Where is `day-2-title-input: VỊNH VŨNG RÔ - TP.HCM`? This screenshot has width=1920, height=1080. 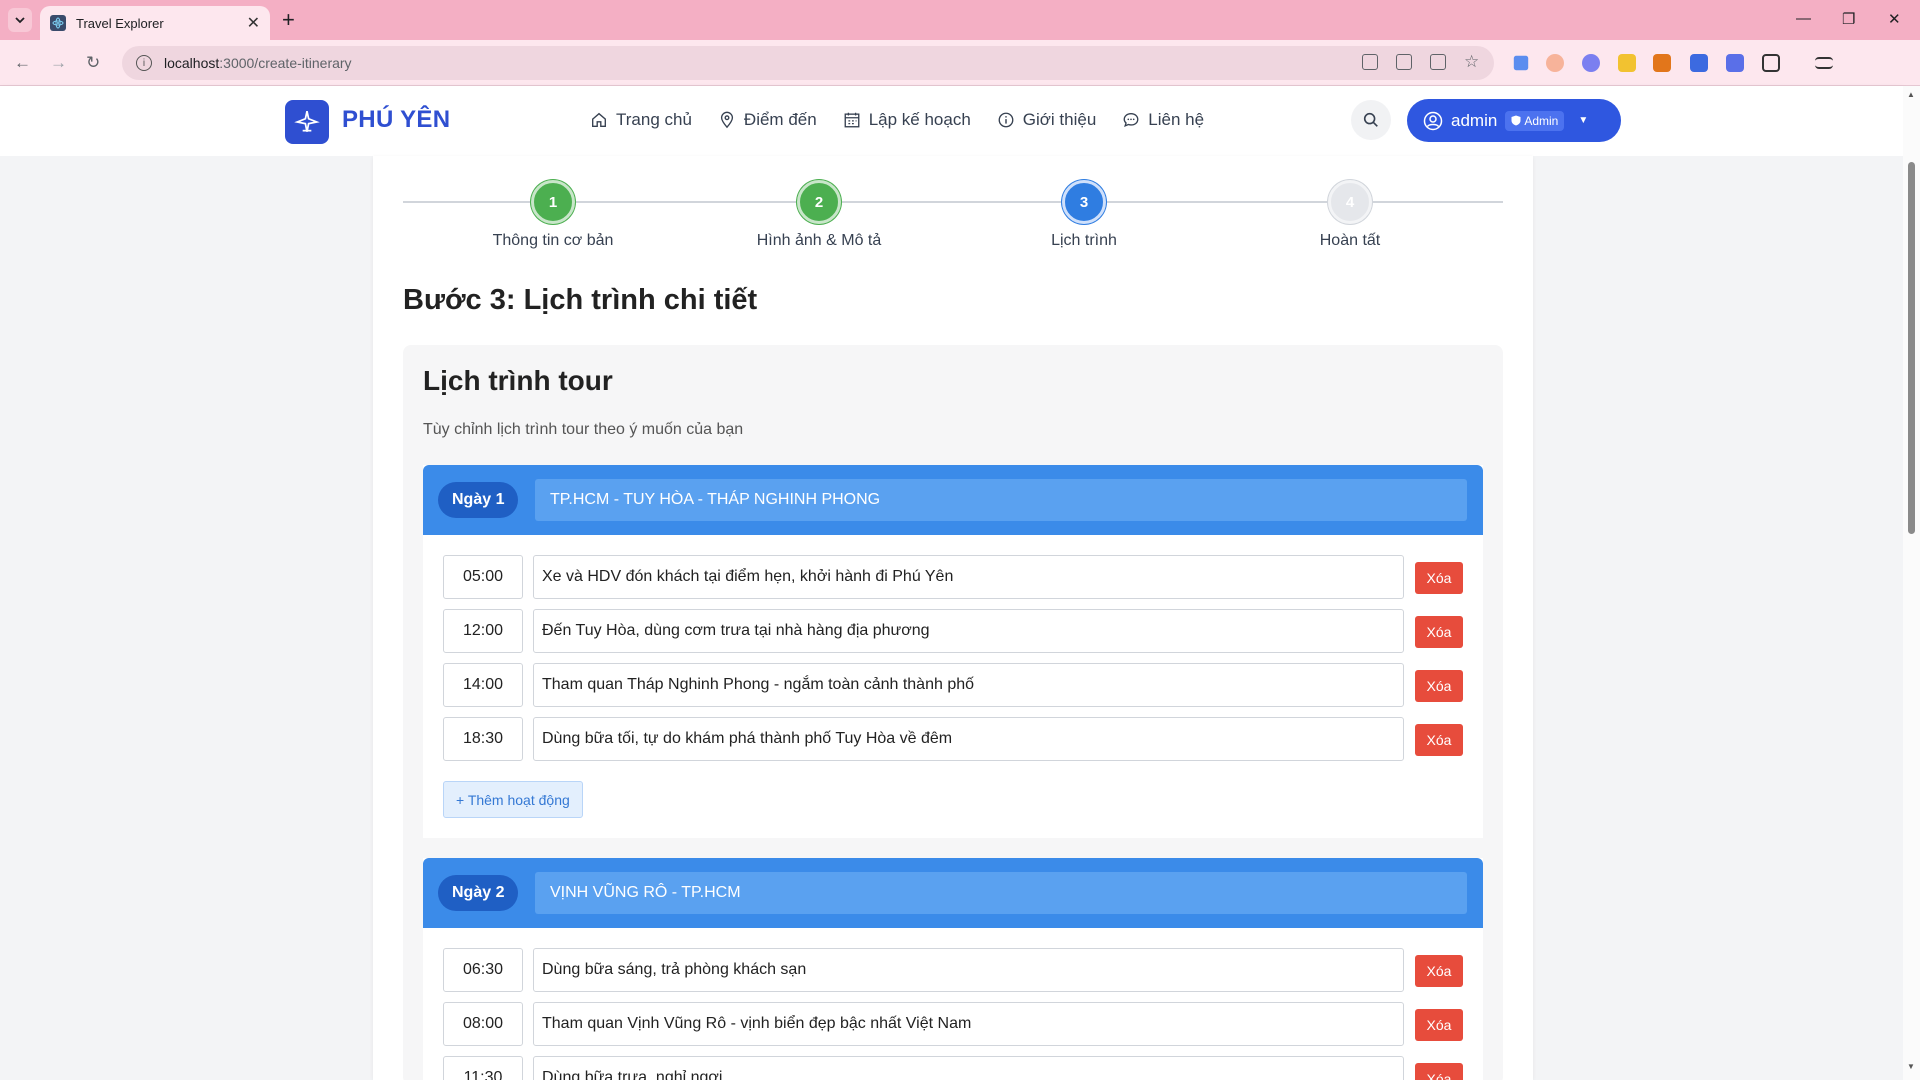
day-2-title-input: VỊNH VŨNG RÔ - TP.HCM is located at coordinates (1001, 893).